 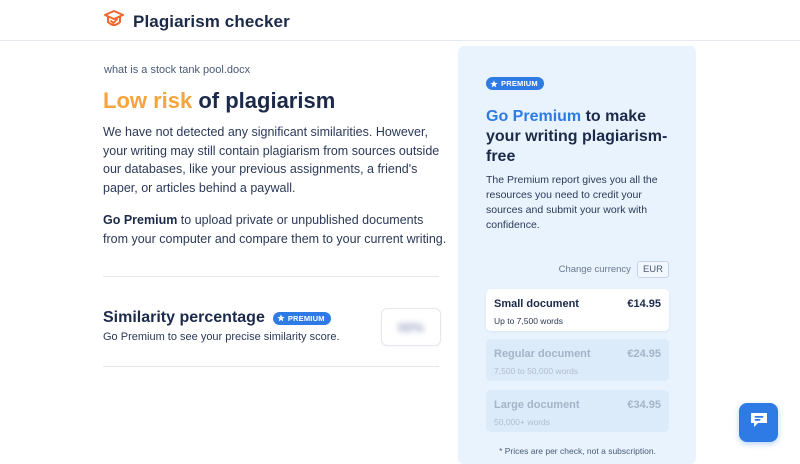 I want to click on plan-option-large: Large document €34.95 50,000+ words, so click(x=577, y=411).